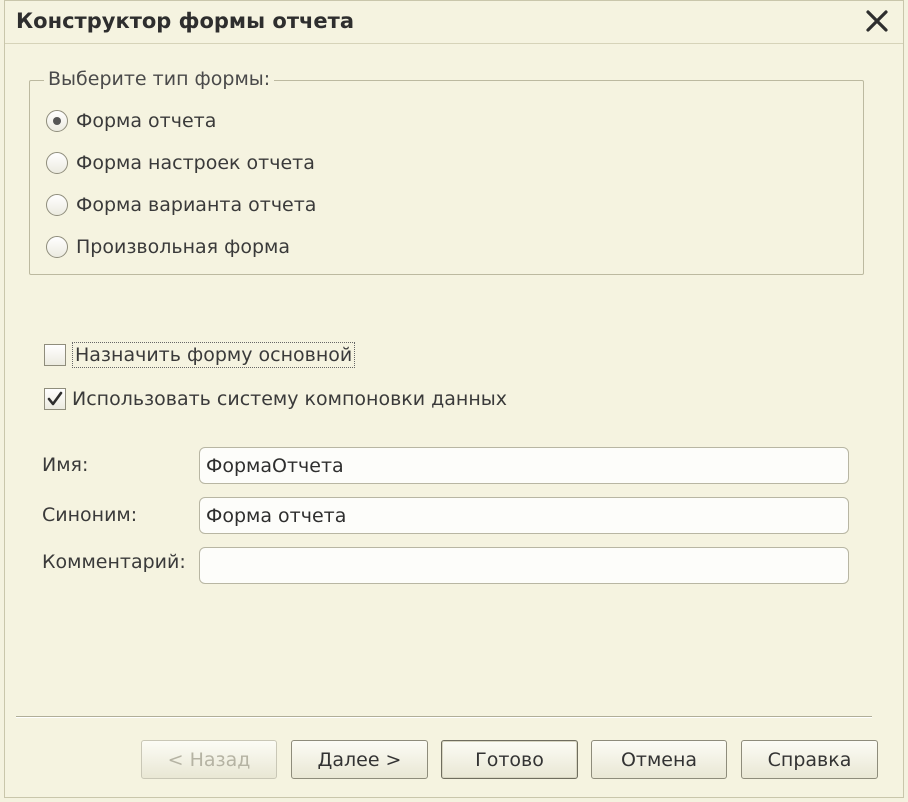 The height and width of the screenshot is (802, 908). I want to click on use-dcs-checkbox: Использовать систему компоновки данных, so click(275, 399).